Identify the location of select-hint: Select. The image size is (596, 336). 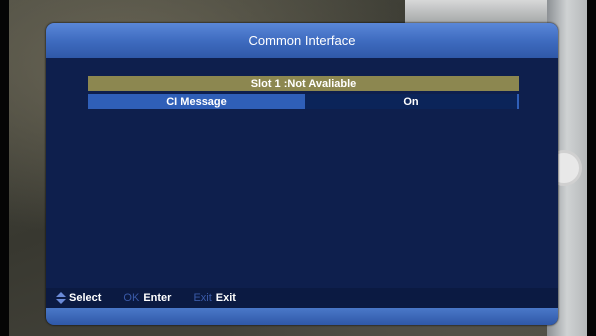
(78, 298).